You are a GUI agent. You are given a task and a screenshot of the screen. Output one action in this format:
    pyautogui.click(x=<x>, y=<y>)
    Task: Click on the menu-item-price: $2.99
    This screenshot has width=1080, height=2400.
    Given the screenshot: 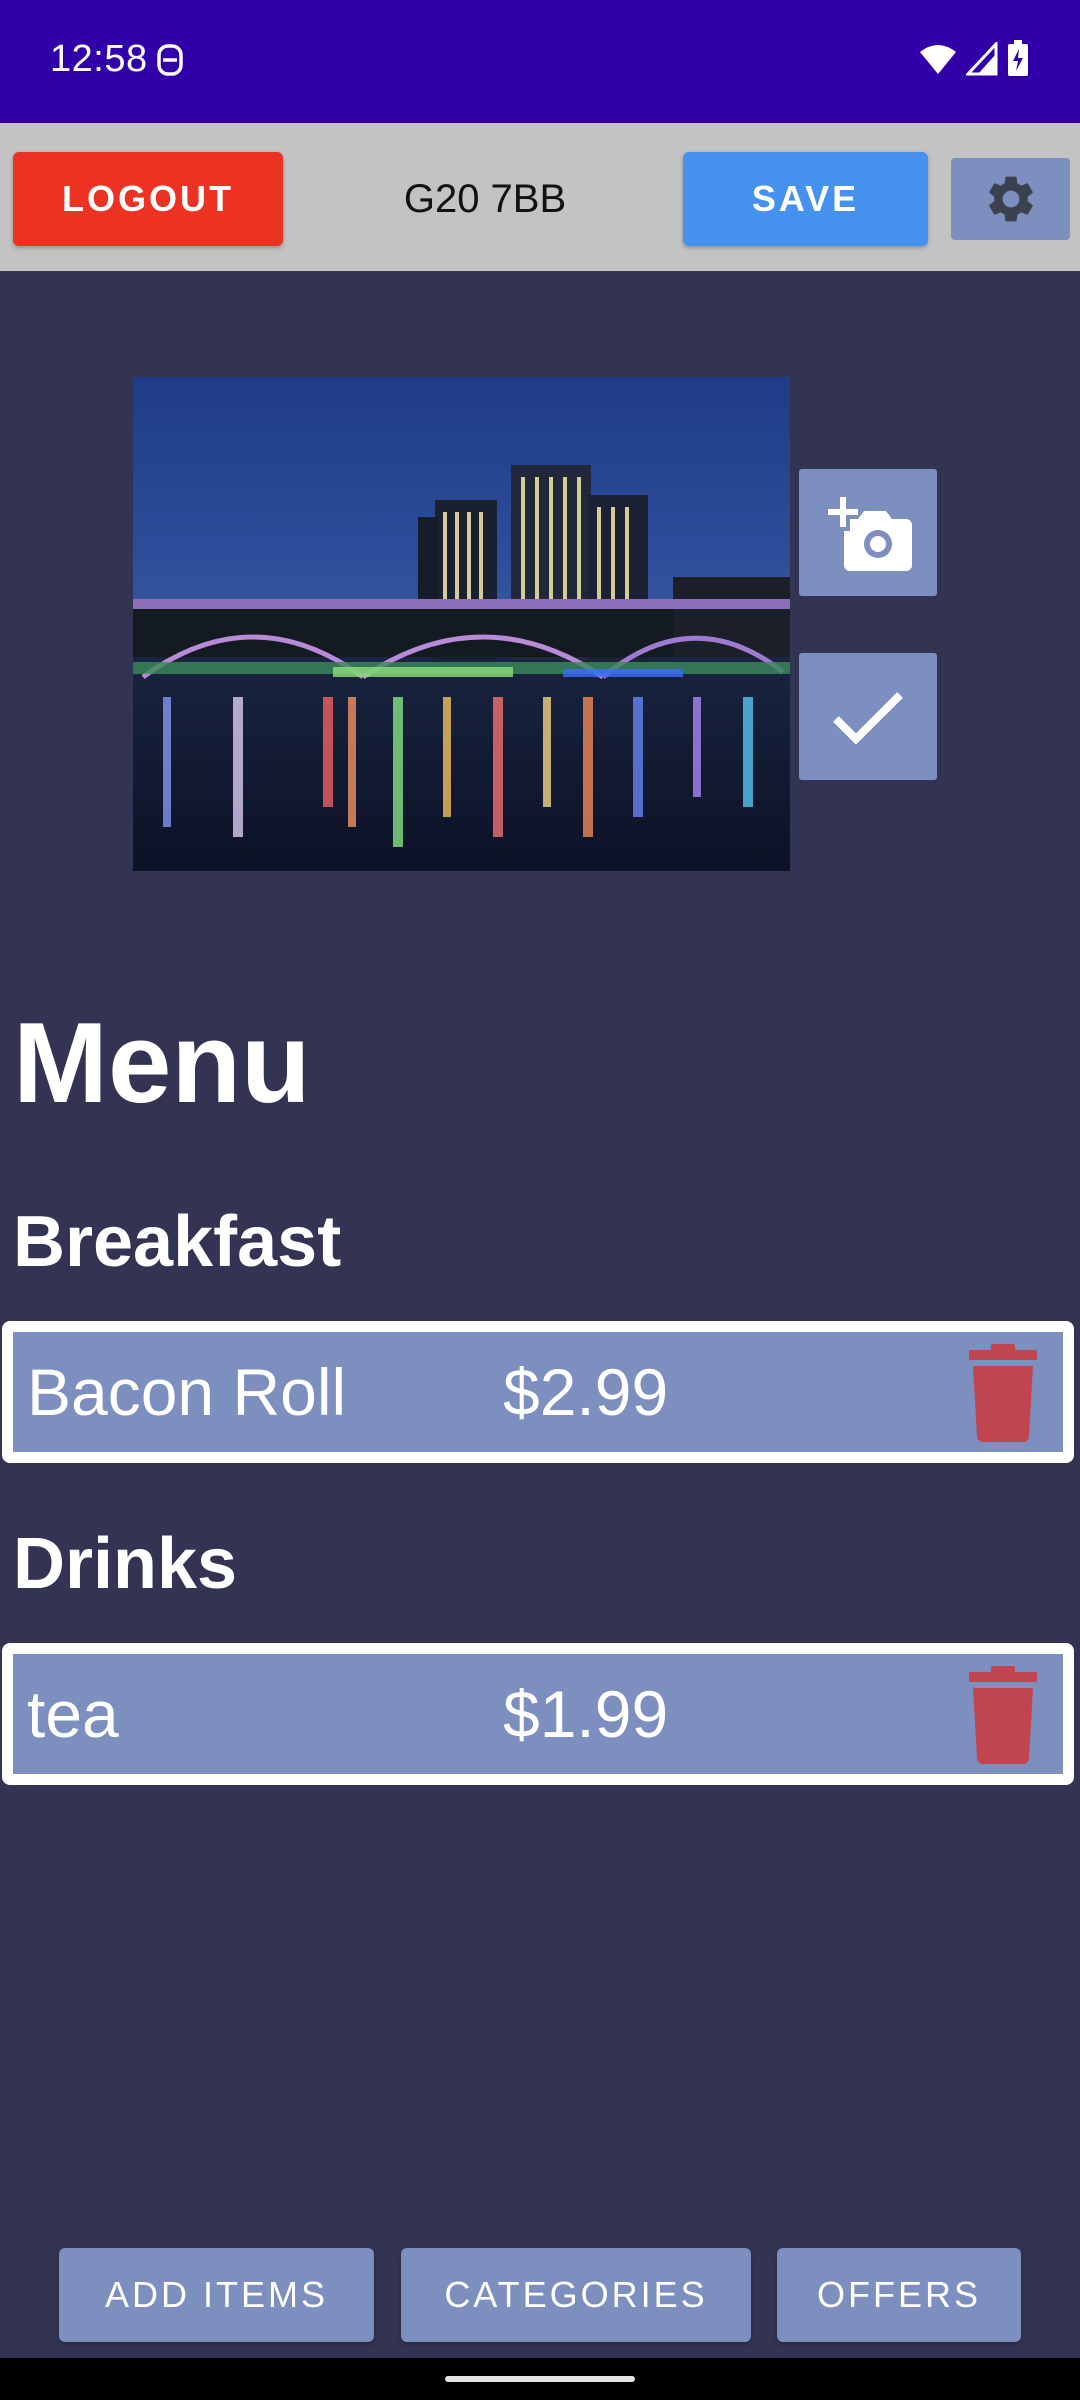 What is the action you would take?
    pyautogui.click(x=586, y=1392)
    